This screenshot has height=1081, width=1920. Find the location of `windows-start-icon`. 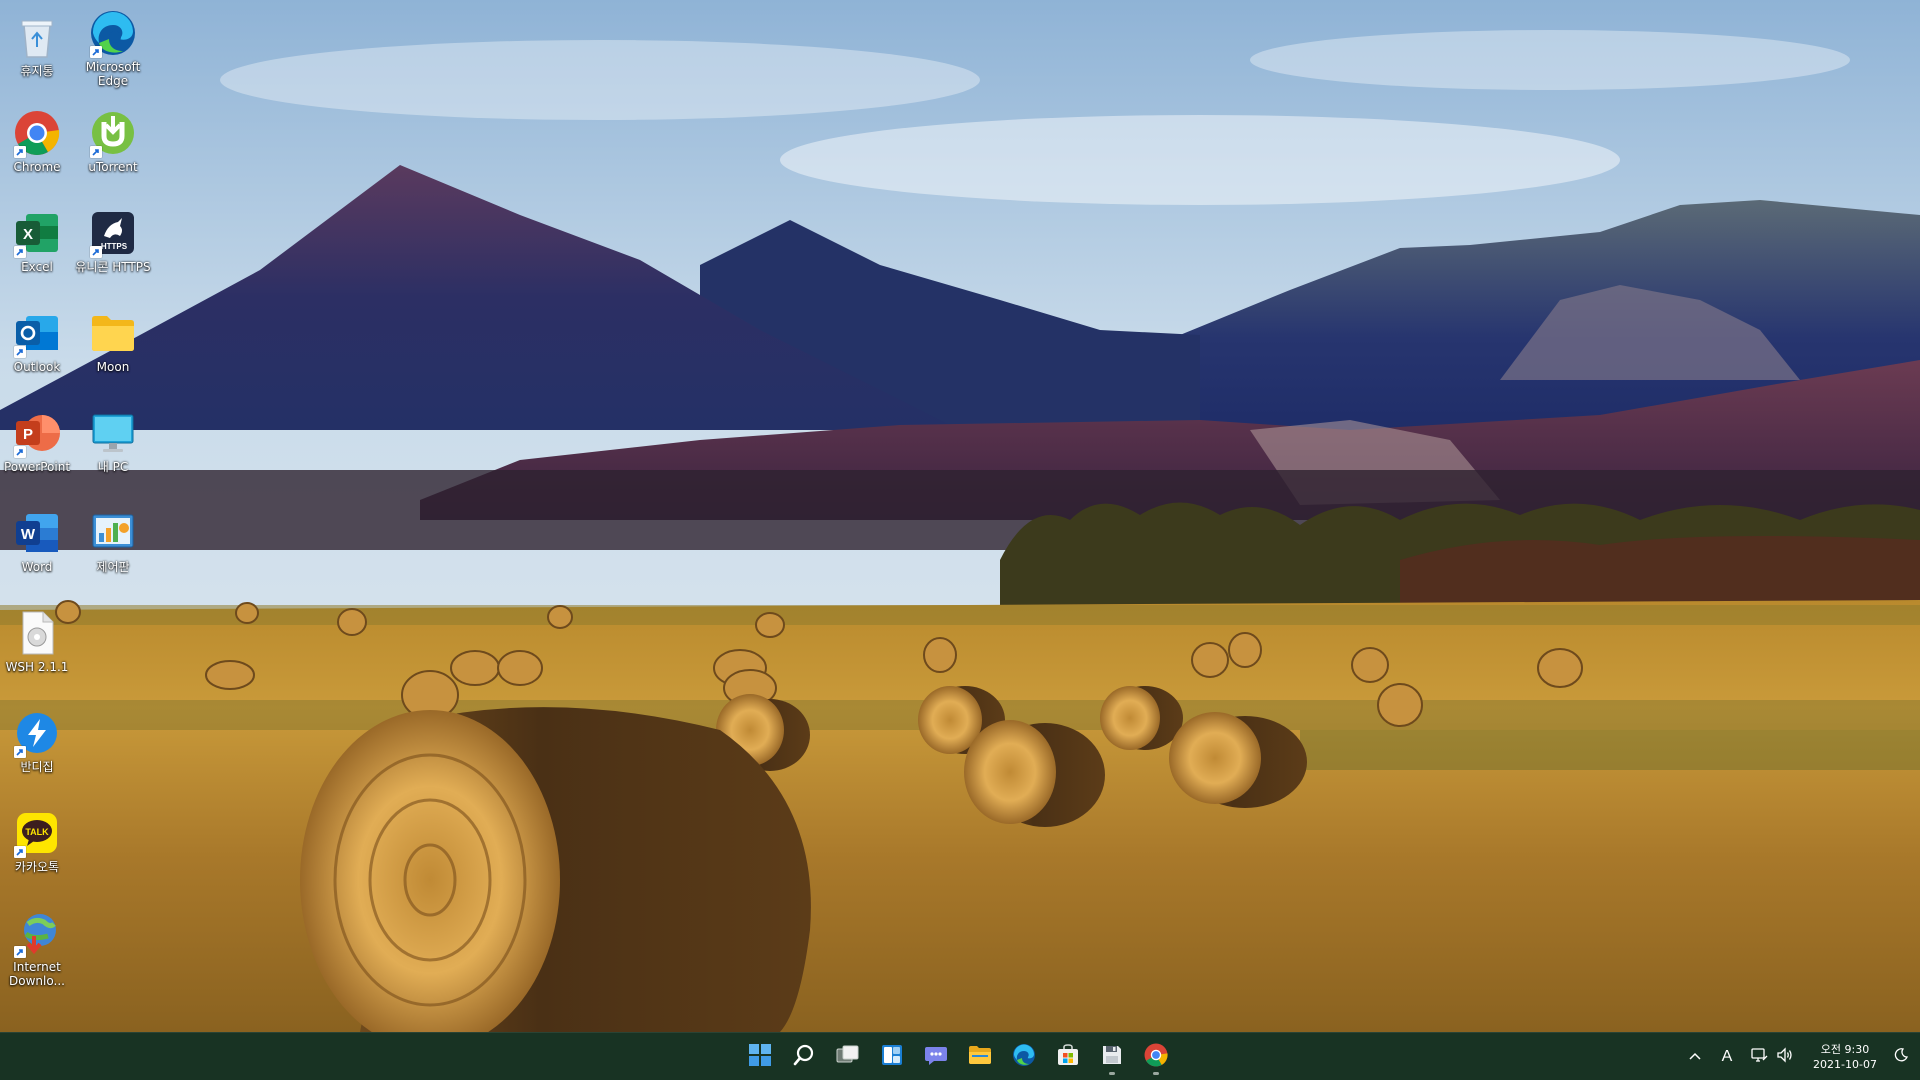

windows-start-icon is located at coordinates (760, 1057).